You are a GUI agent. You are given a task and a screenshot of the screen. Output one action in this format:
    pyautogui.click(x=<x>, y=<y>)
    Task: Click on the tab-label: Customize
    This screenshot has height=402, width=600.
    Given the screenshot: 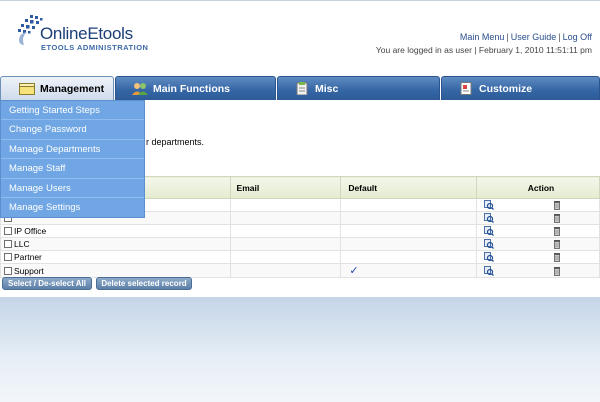 What is the action you would take?
    pyautogui.click(x=506, y=88)
    